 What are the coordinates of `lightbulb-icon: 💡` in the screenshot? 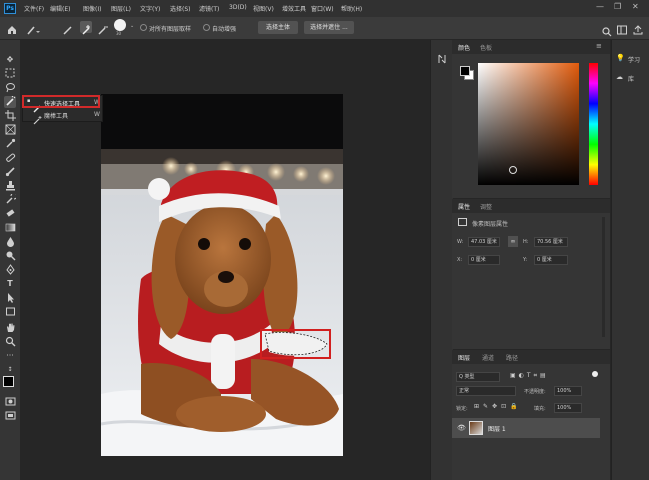 It's located at (620, 58).